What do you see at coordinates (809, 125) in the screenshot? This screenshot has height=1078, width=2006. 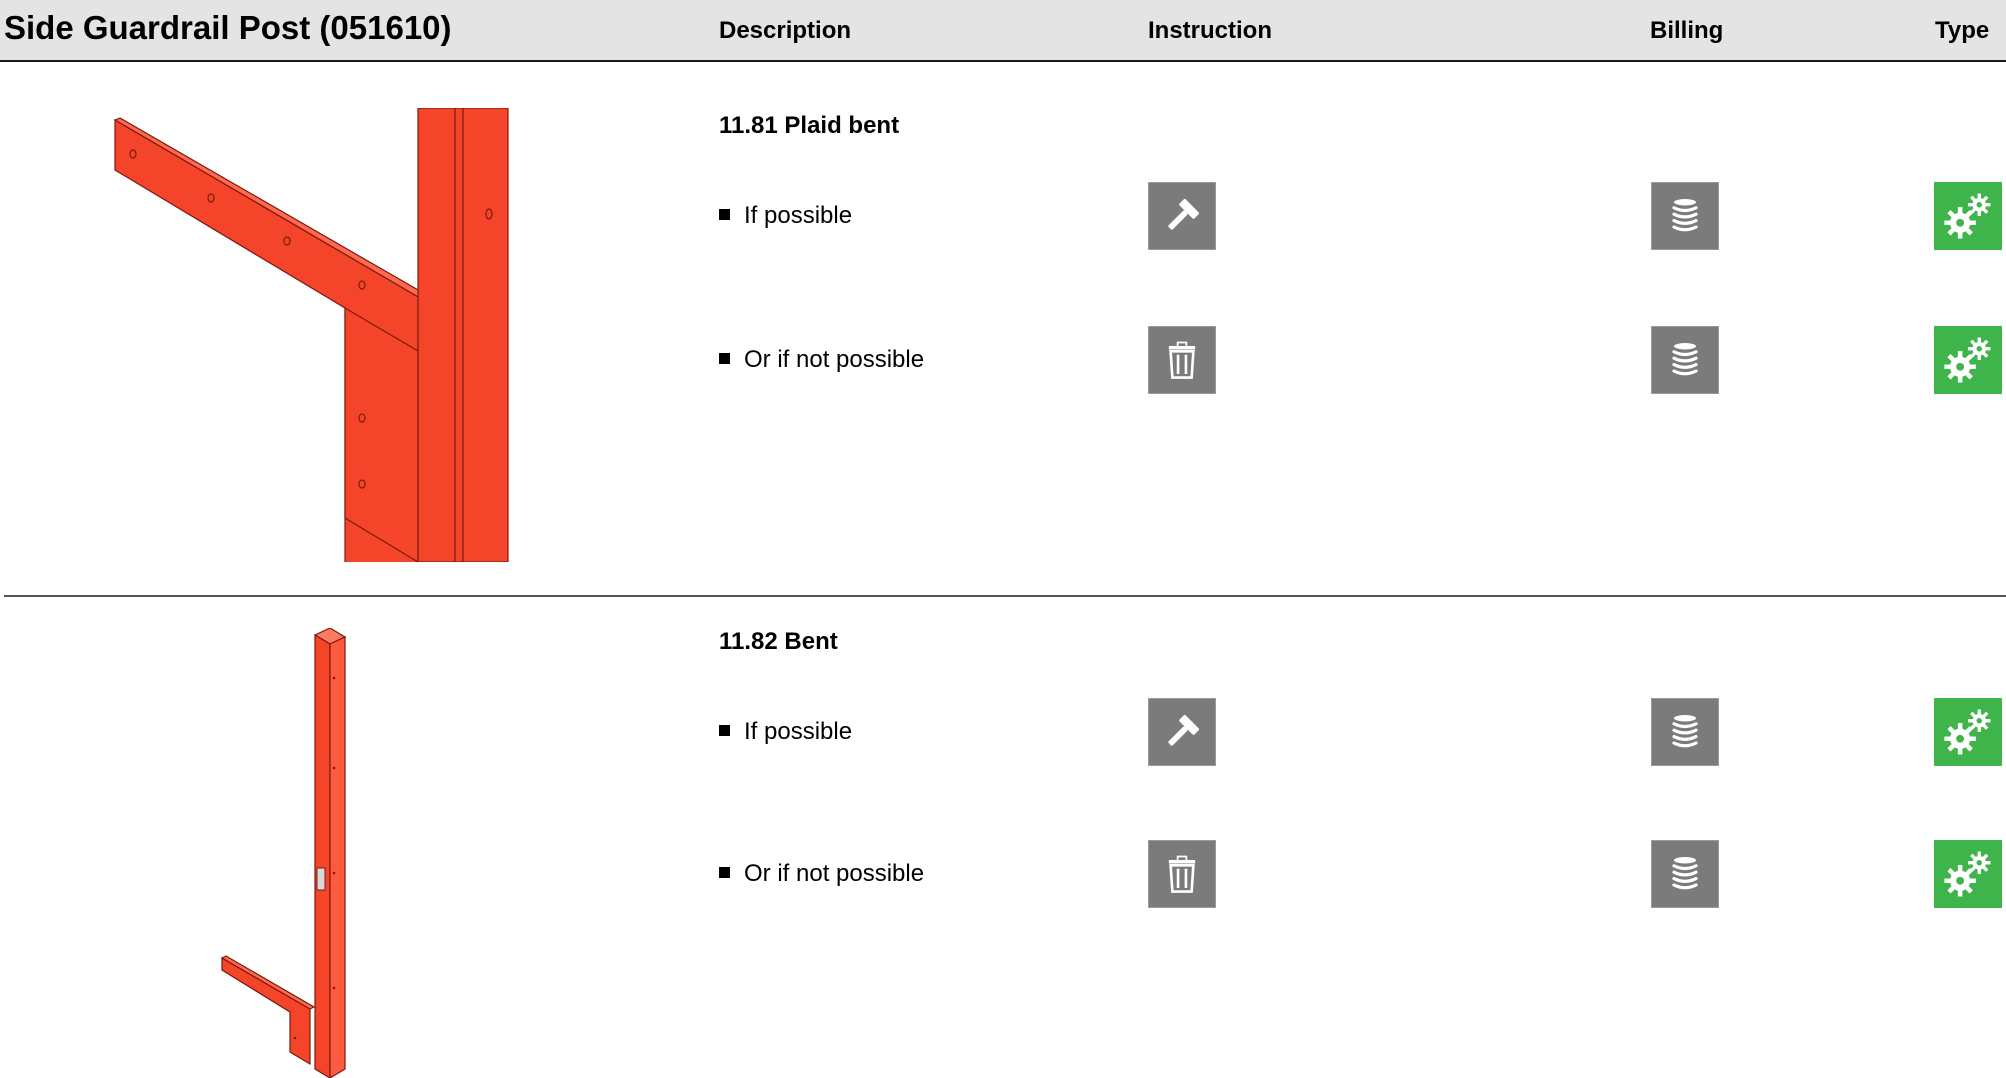 I see `item-title: 11.81 Plaid bent` at bounding box center [809, 125].